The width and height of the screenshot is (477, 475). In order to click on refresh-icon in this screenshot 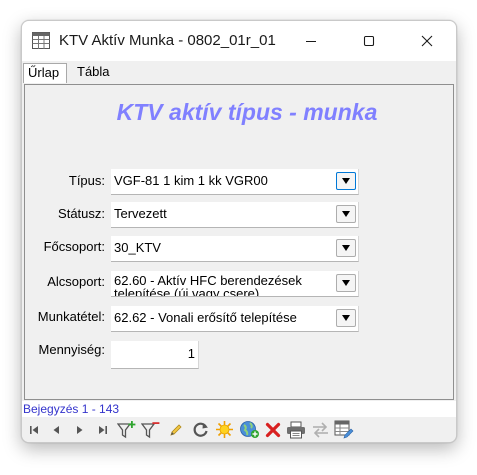, I will do `click(200, 429)`.